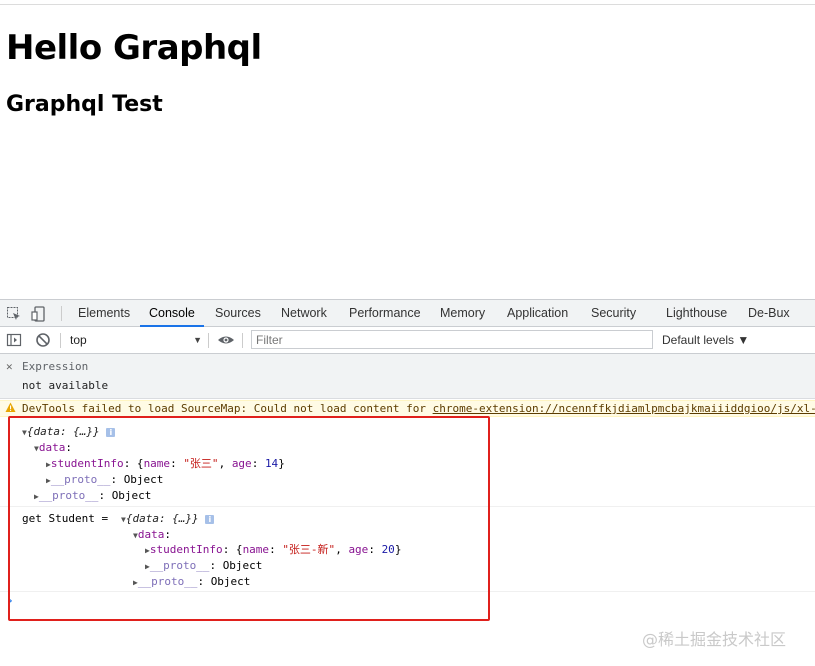 This screenshot has width=815, height=666. I want to click on tab-memory: Memory, so click(462, 313).